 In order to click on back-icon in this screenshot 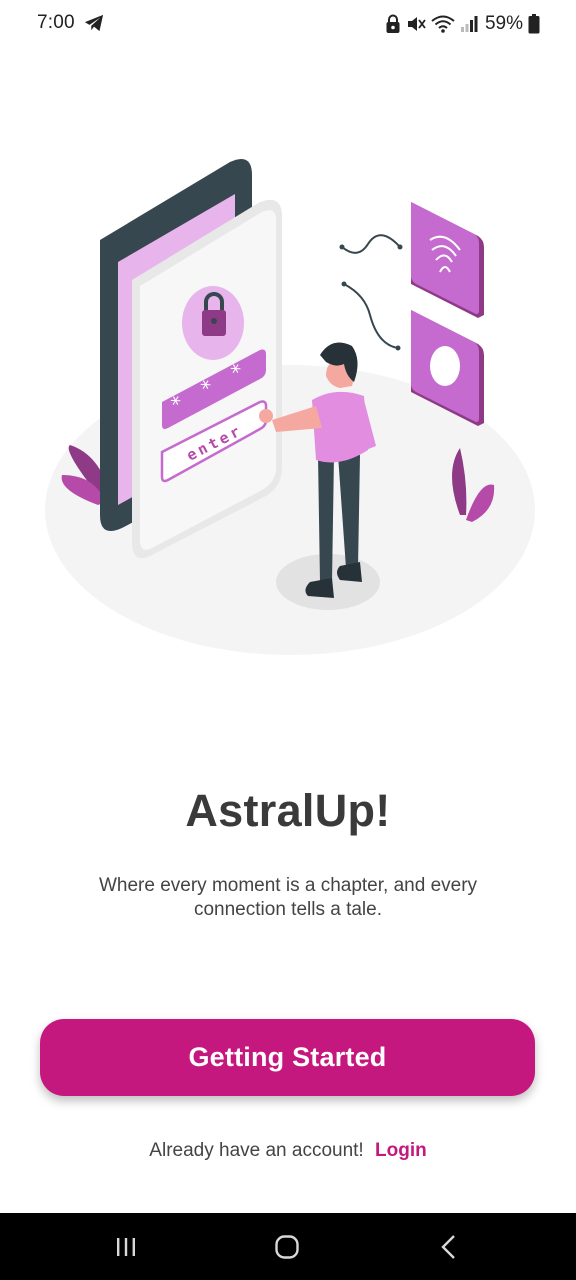, I will do `click(448, 1247)`.